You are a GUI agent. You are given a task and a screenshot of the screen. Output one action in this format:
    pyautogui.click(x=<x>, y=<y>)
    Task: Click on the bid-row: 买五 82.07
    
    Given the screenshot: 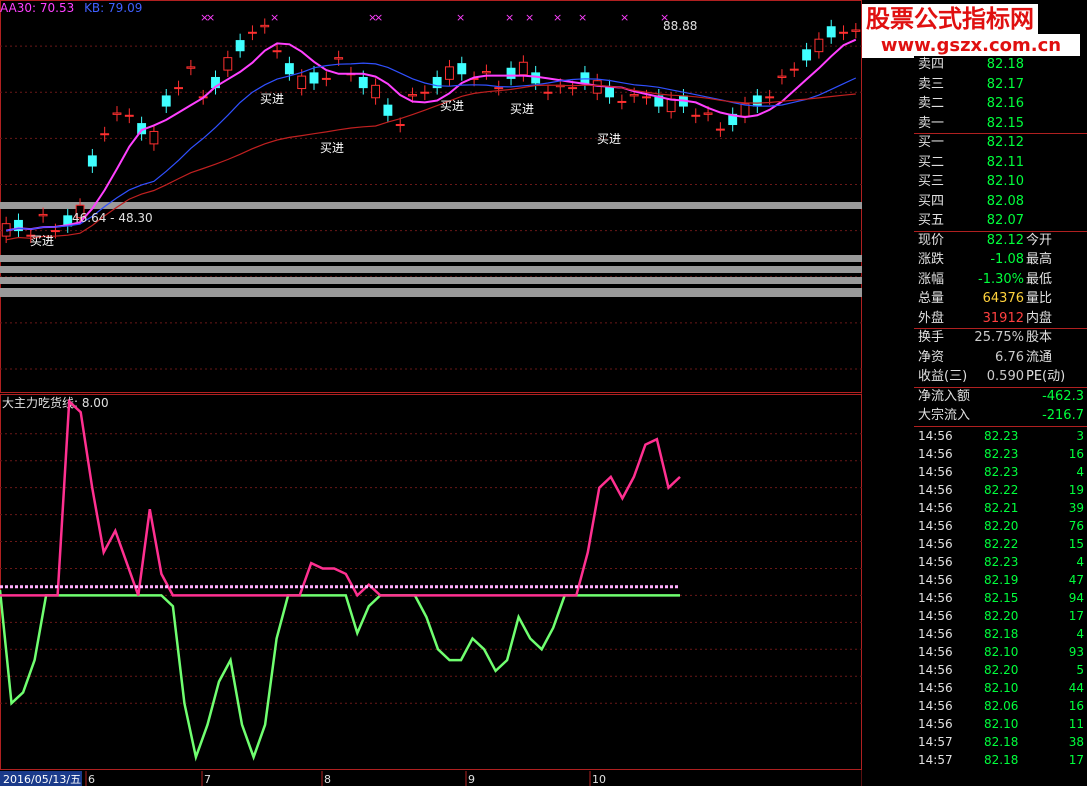 What is the action you would take?
    pyautogui.click(x=1000, y=221)
    